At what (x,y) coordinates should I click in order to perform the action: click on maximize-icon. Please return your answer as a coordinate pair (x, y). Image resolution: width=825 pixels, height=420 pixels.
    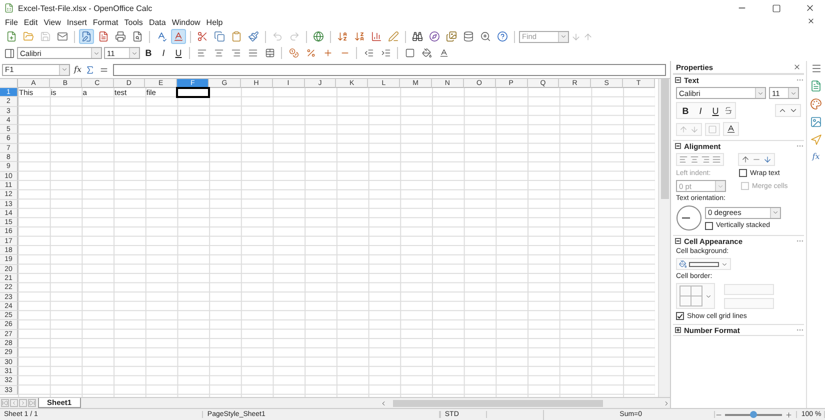
    Looking at the image, I should click on (776, 8).